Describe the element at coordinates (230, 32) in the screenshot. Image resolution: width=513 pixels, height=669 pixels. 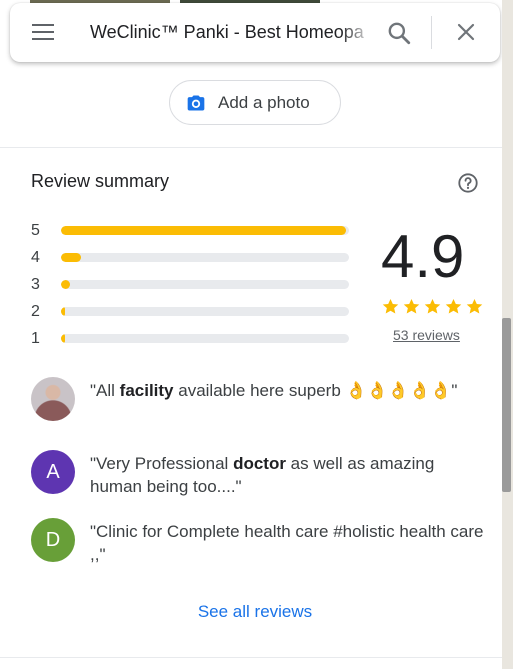
I see `search-input` at that location.